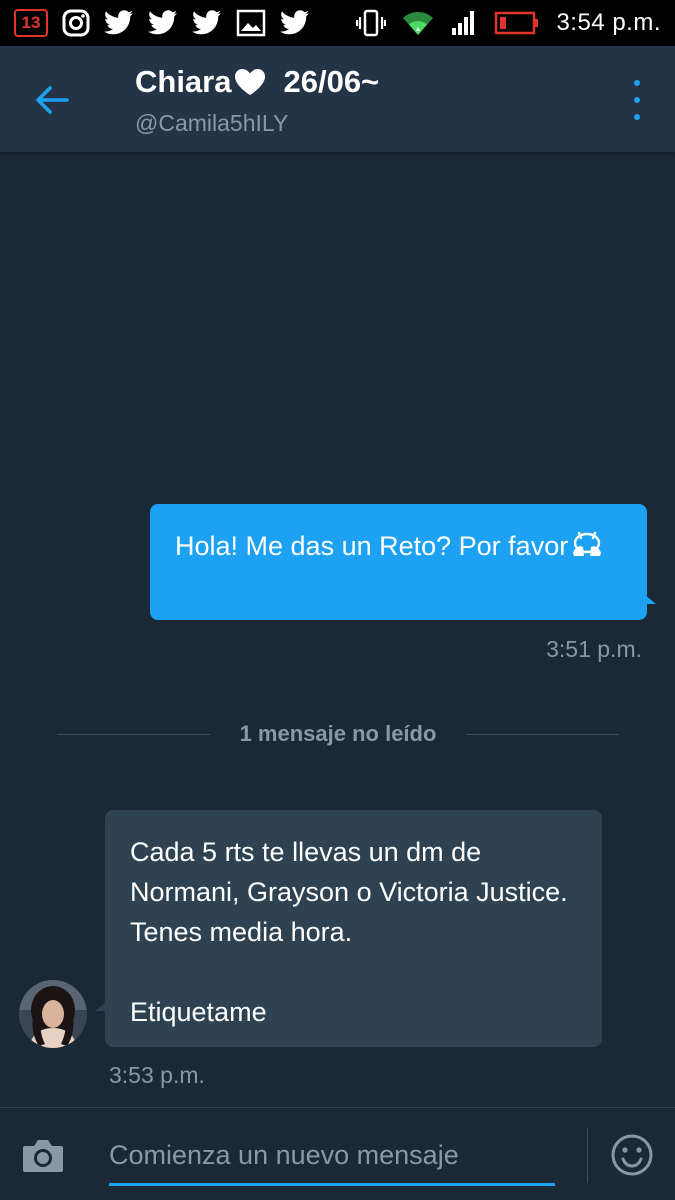  Describe the element at coordinates (53, 1014) in the screenshot. I see `avatar` at that location.